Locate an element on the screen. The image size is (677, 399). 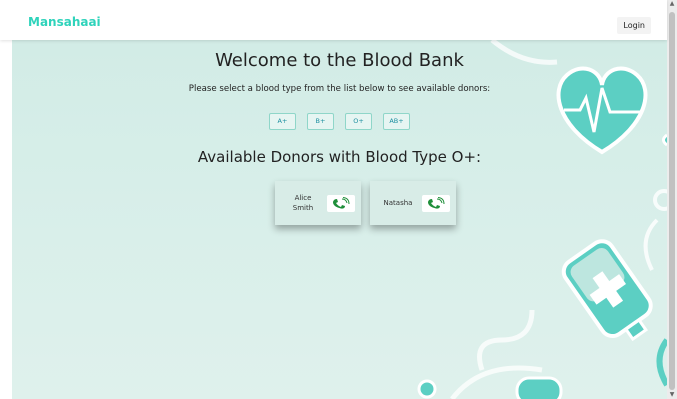
donor-list: Alice Smith Natasha is located at coordinates (365, 203).